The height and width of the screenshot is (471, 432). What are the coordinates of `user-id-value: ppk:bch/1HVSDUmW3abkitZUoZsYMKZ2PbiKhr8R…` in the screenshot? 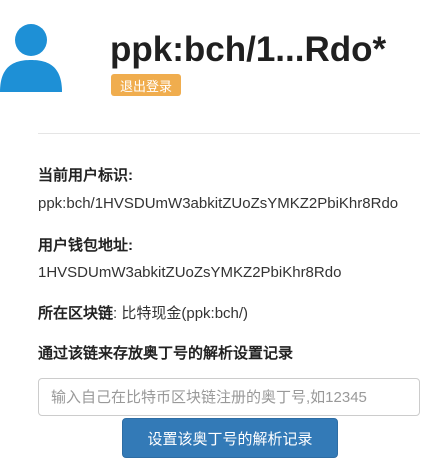 It's located at (218, 203).